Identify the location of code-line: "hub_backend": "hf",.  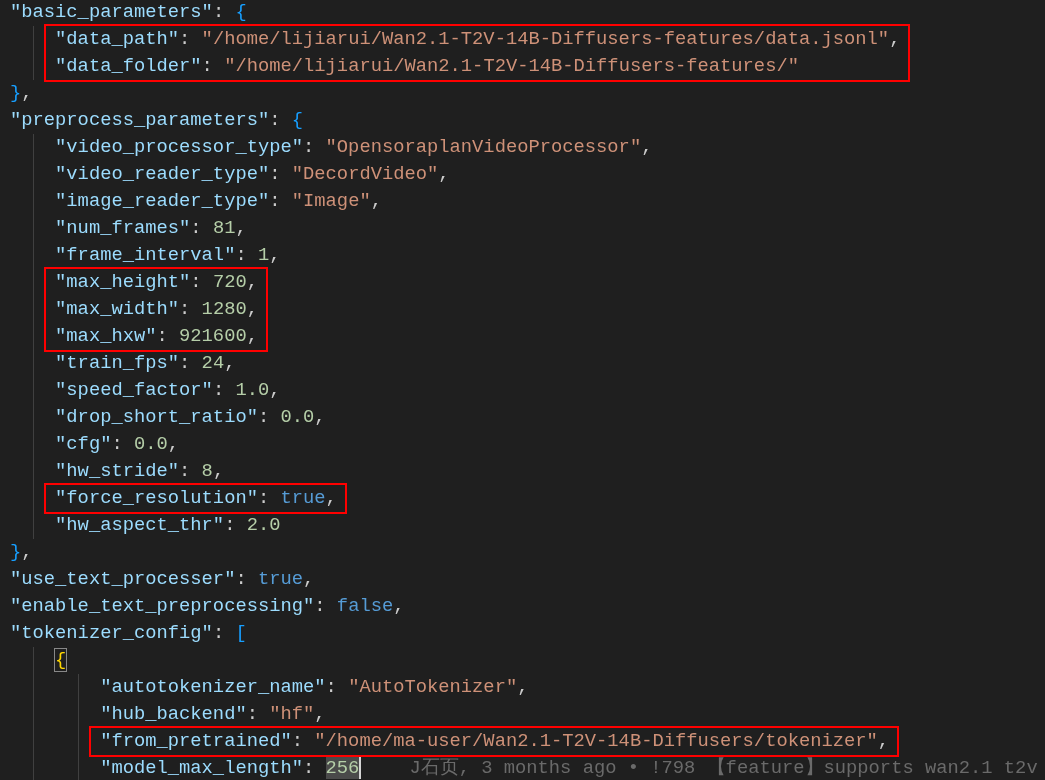
(213, 714).